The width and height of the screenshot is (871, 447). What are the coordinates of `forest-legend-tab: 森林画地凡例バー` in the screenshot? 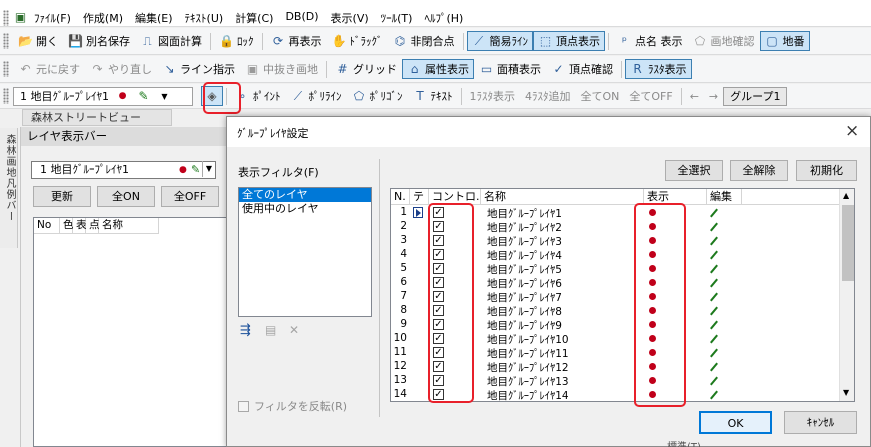 It's located at (9, 188).